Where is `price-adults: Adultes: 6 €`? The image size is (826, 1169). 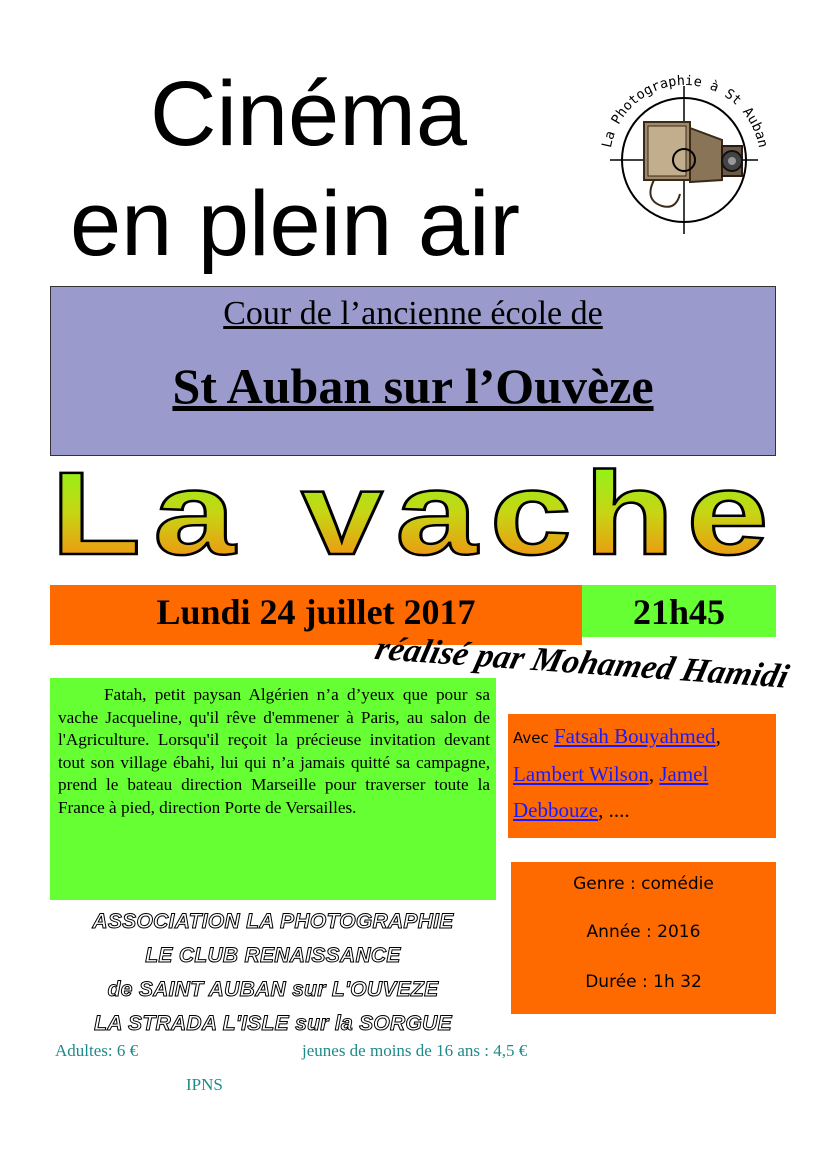
price-adults: Adultes: 6 € is located at coordinates (97, 1050).